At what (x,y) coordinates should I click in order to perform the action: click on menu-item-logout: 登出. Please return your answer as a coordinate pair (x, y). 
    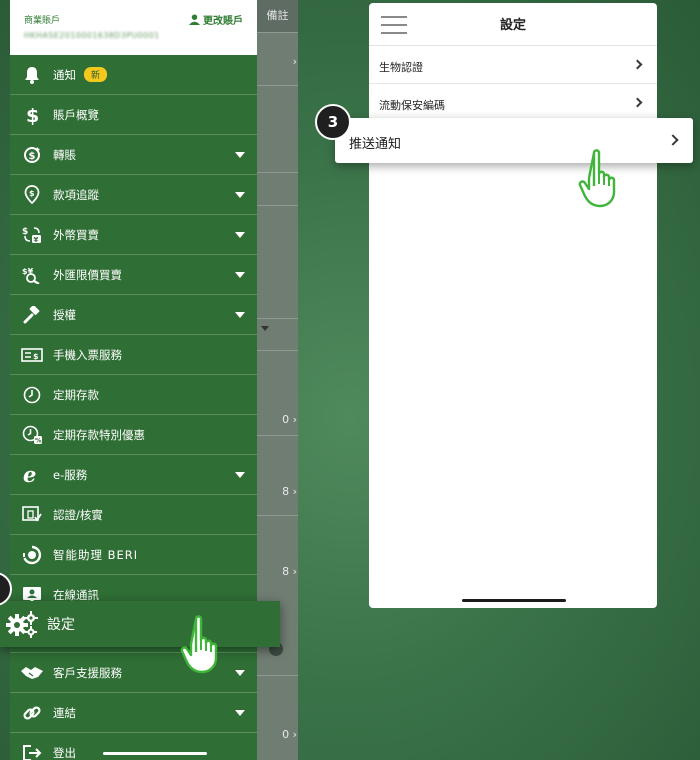
    Looking at the image, I should click on (133, 746).